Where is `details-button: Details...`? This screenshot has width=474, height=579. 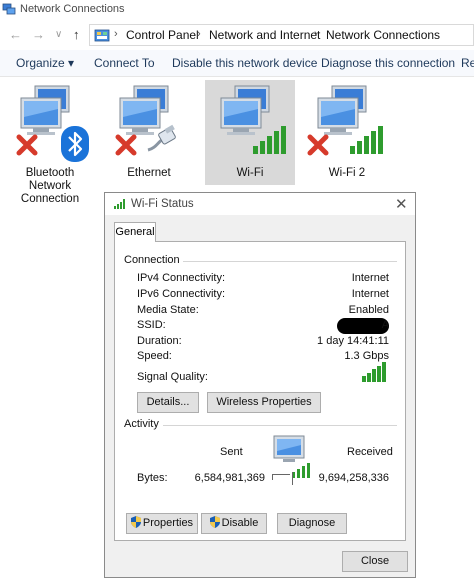 details-button: Details... is located at coordinates (168, 402).